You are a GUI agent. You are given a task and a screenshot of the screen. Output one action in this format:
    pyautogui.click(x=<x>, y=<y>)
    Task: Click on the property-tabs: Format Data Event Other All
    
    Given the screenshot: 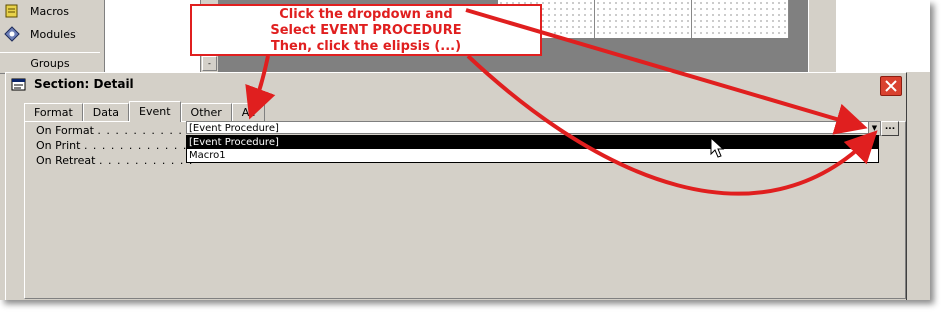 What is the action you would take?
    pyautogui.click(x=145, y=111)
    